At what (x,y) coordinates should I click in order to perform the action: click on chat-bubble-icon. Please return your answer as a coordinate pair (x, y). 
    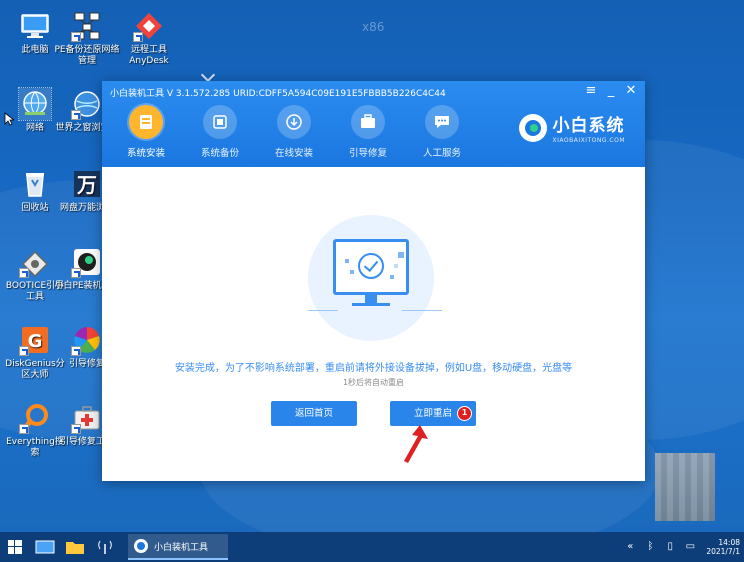
    Looking at the image, I should click on (442, 122).